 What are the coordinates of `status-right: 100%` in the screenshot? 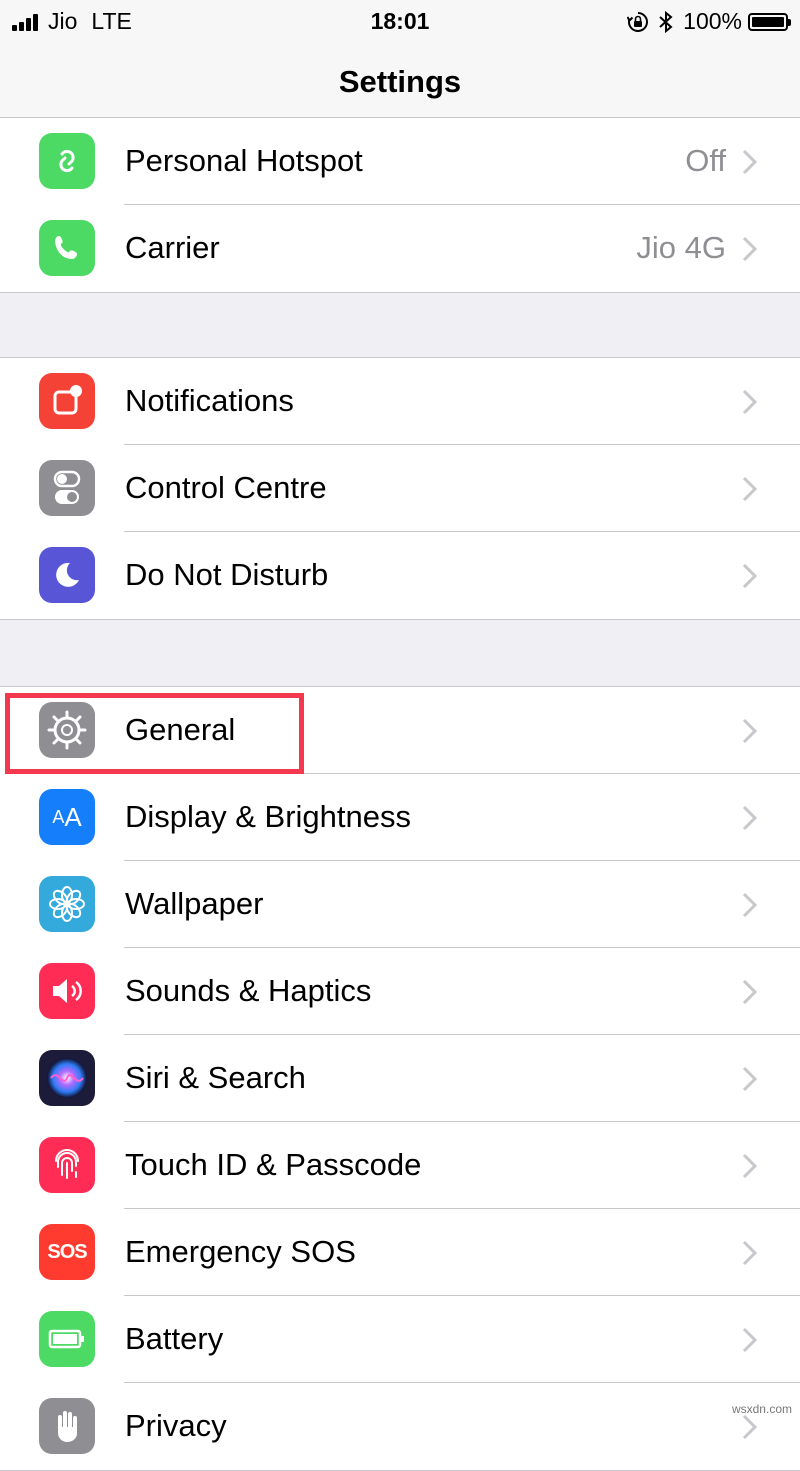 It's located at (709, 21).